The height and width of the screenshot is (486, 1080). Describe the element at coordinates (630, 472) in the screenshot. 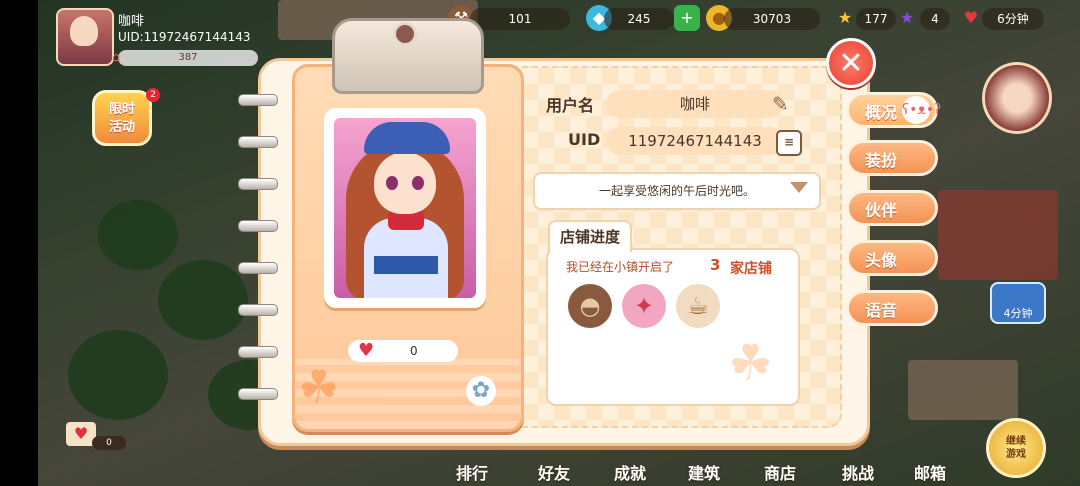

I see `nav-achievements: 成就` at that location.